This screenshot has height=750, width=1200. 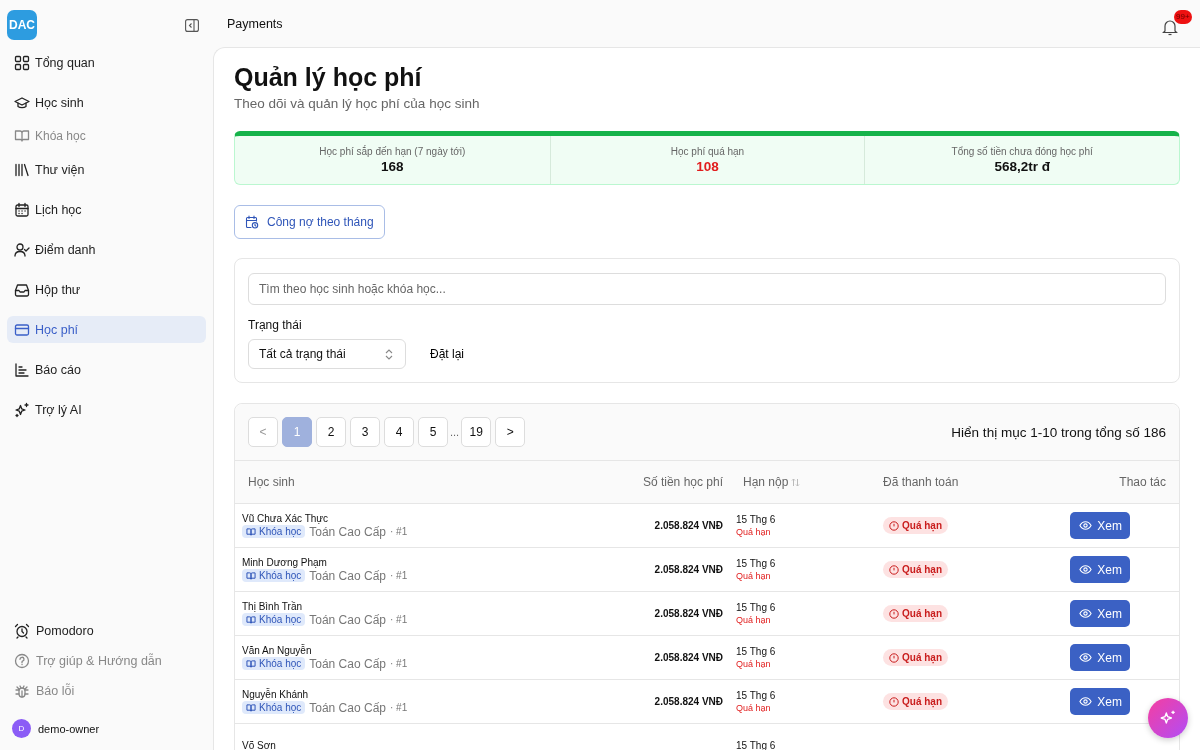 What do you see at coordinates (21, 728) in the screenshot?
I see `avatar: D` at bounding box center [21, 728].